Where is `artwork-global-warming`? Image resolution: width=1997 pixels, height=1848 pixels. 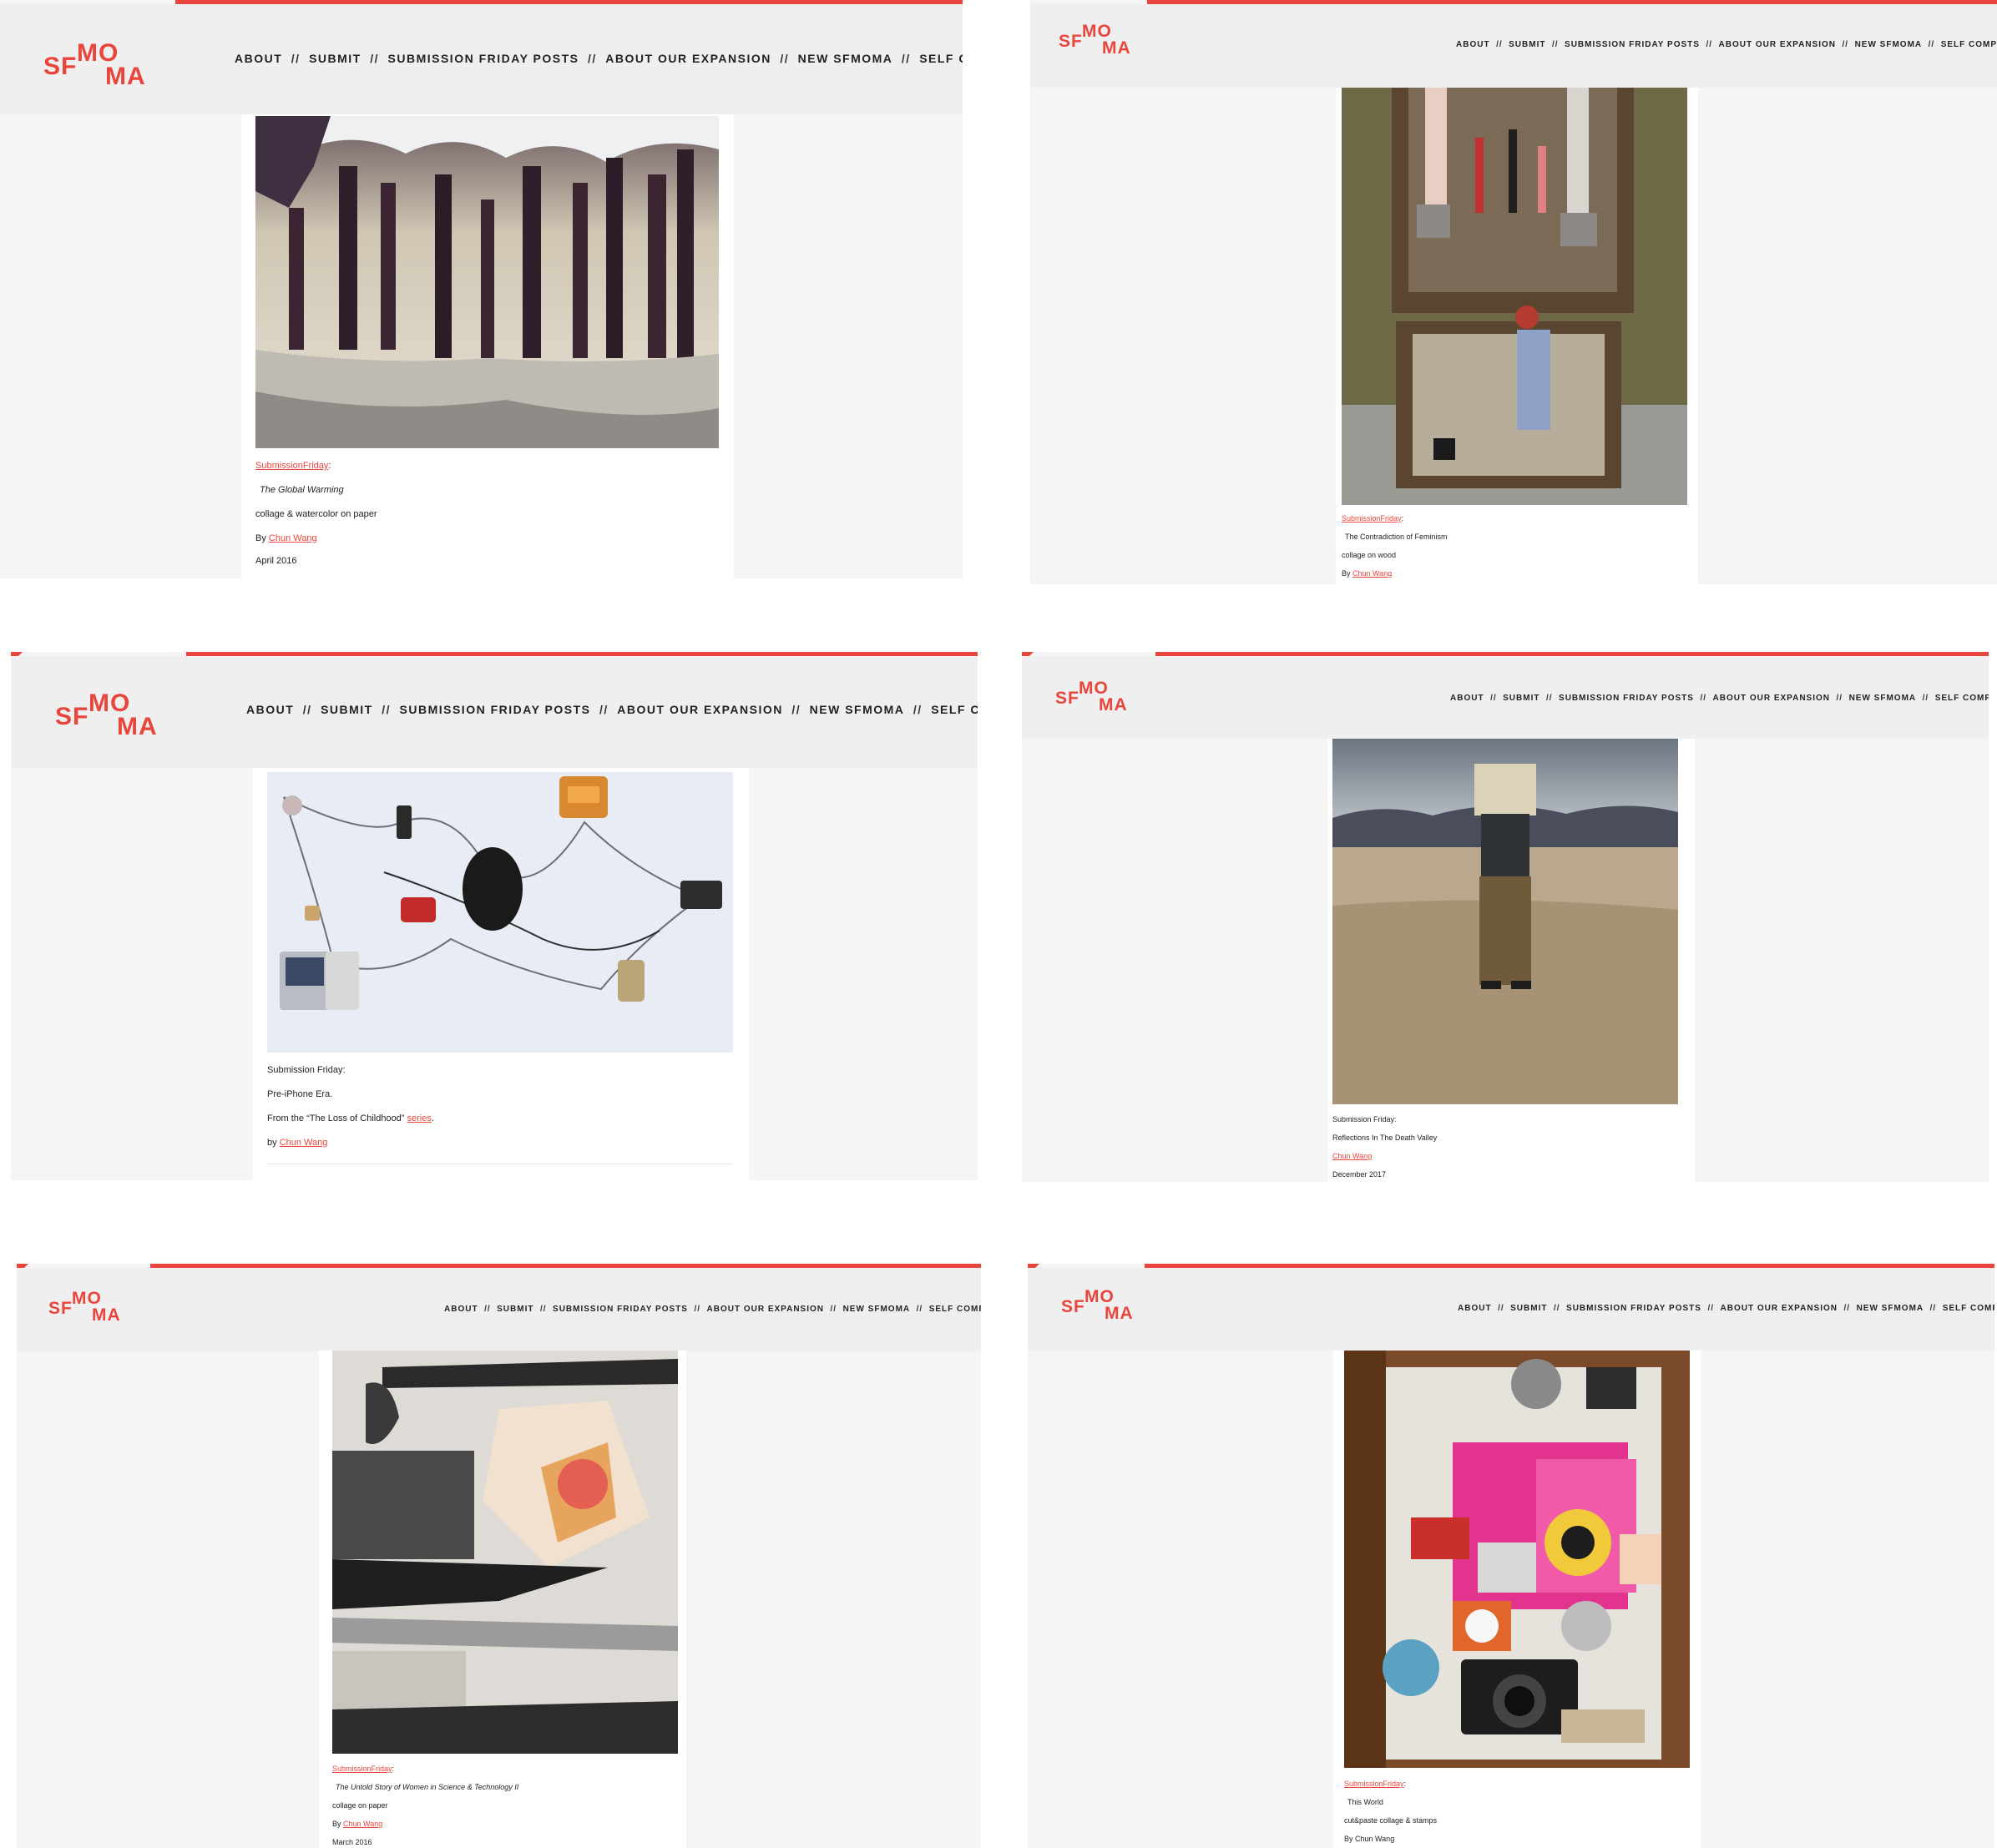
artwork-global-warming is located at coordinates (487, 282).